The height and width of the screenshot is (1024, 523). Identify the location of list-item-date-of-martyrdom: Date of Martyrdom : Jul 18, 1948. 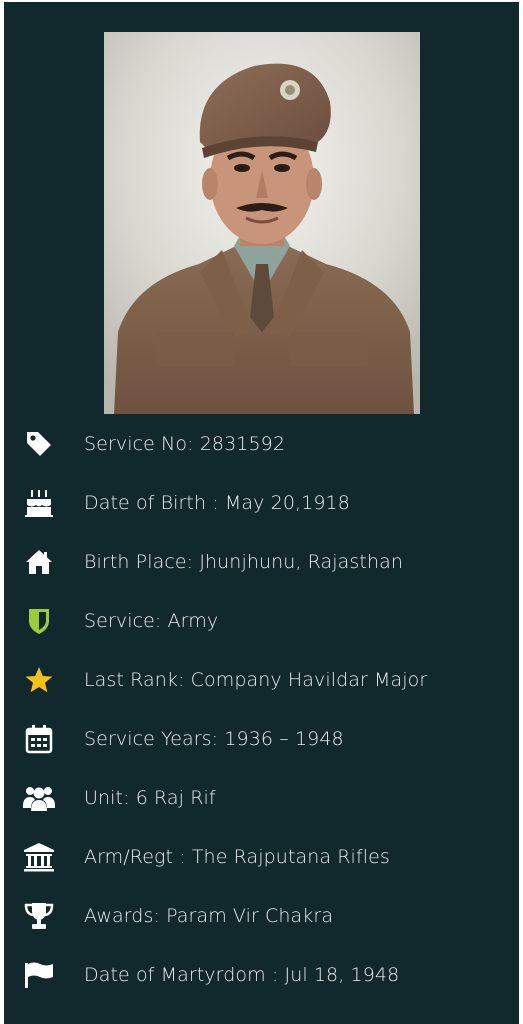
(261, 974).